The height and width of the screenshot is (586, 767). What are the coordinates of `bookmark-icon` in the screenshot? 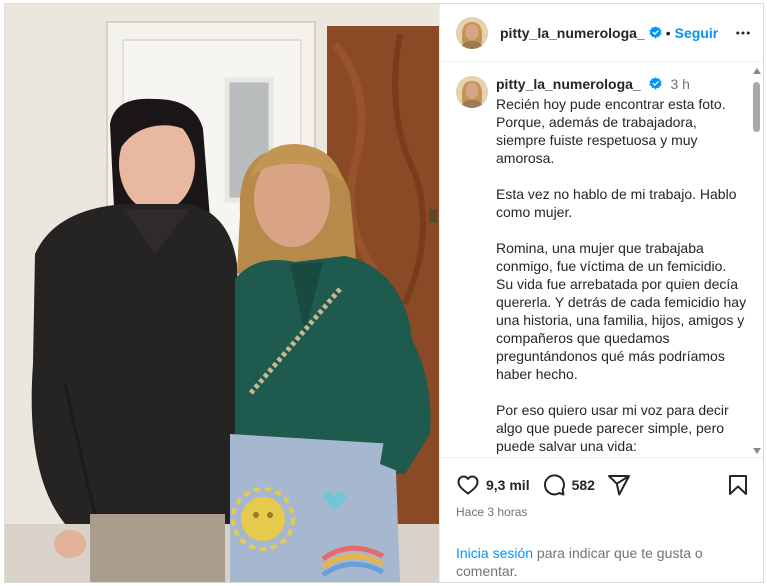 It's located at (738, 485).